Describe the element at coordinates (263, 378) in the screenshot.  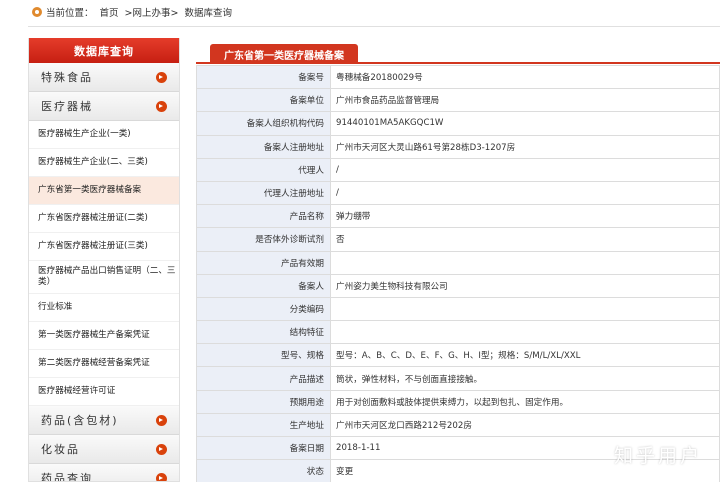
I see `field-label: 产品描述` at that location.